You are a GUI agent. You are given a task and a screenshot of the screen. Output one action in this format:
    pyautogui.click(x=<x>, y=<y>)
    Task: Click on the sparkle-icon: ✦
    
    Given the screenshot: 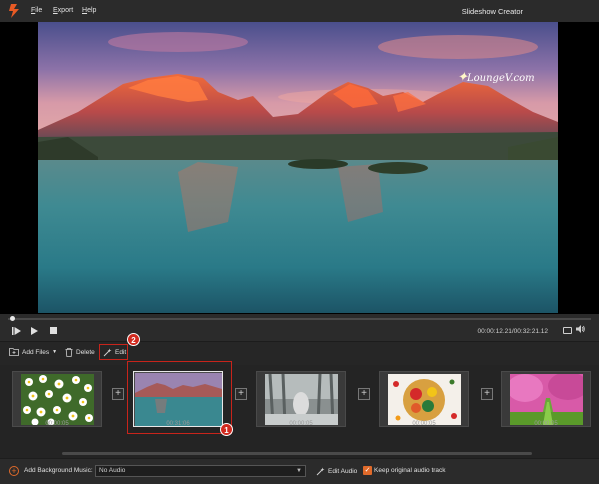 What is the action you would take?
    pyautogui.click(x=462, y=77)
    